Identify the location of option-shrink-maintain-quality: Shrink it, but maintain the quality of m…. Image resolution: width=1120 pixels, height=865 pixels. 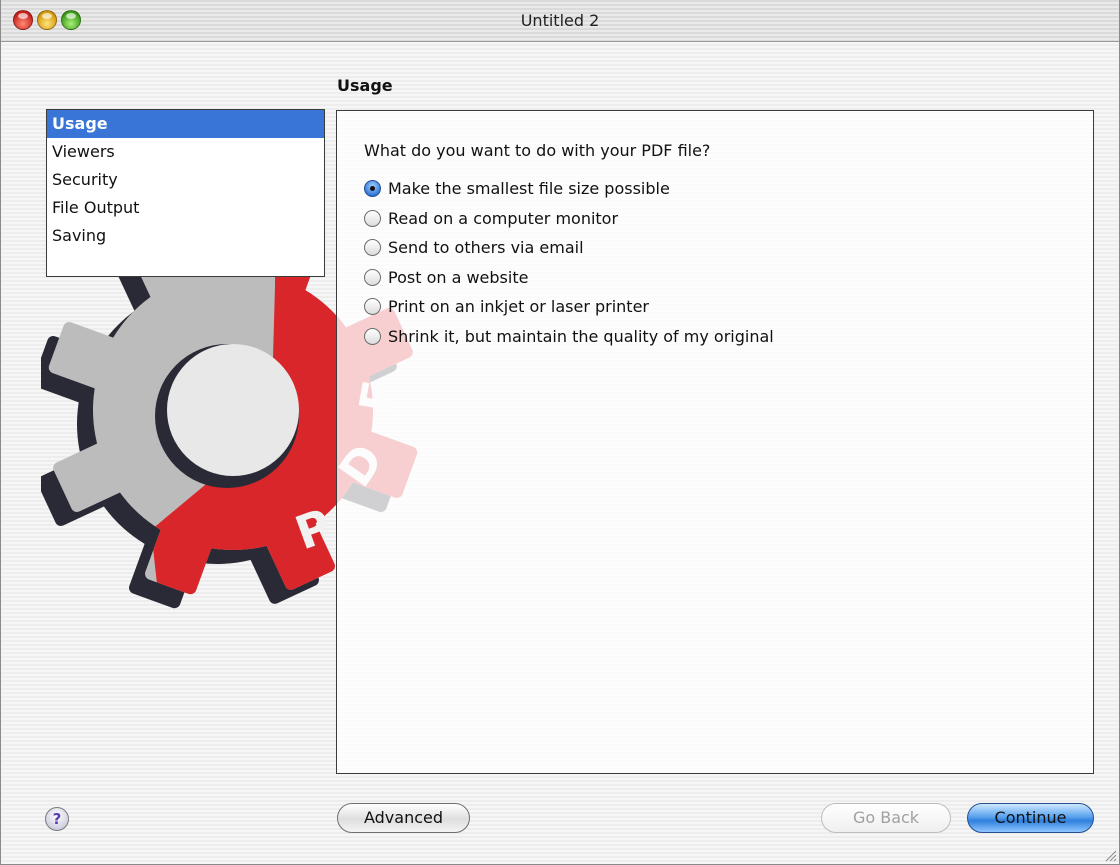
(569, 337).